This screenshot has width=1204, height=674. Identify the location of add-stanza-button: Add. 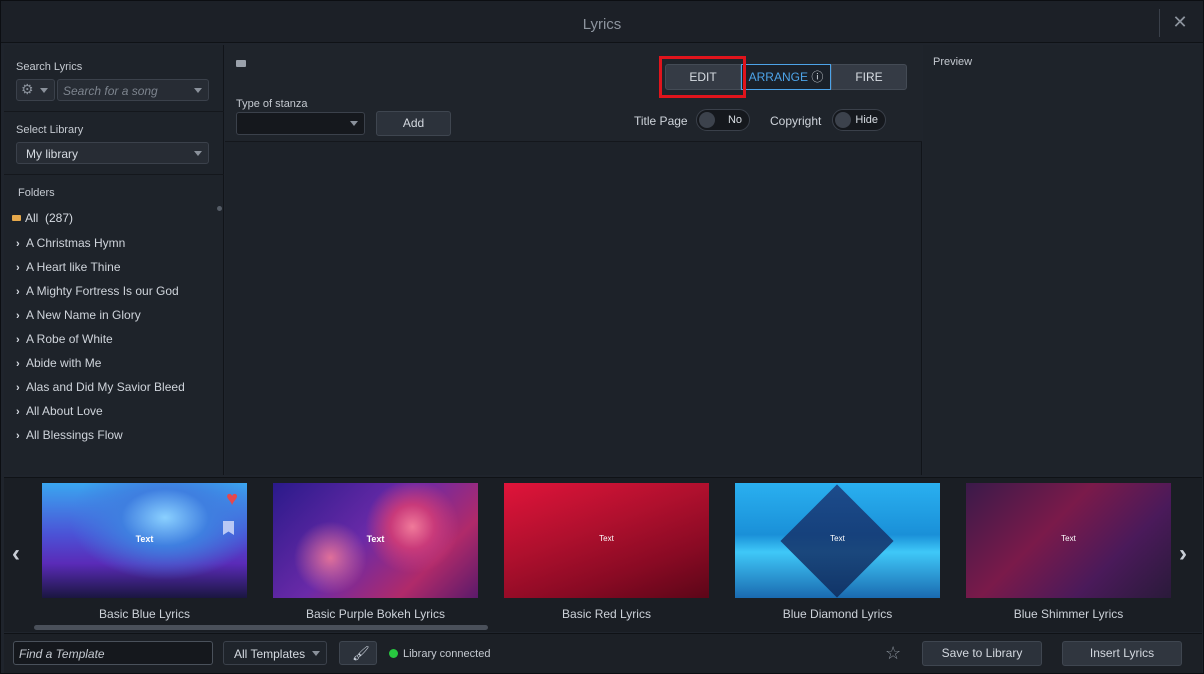
(413, 123).